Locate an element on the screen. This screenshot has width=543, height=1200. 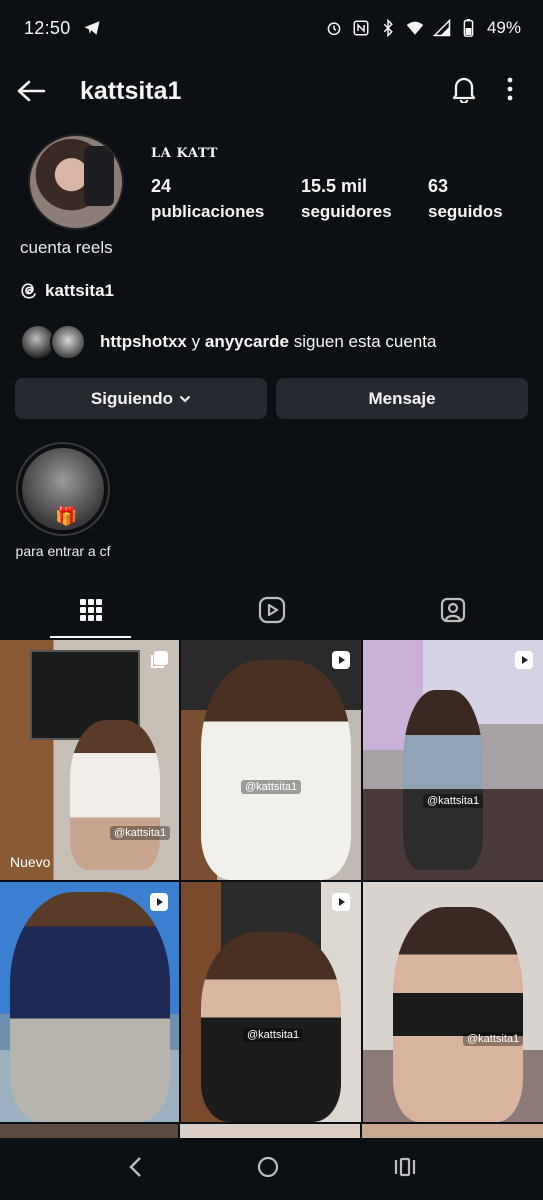
stat-followers-label: seguidores is located at coordinates (346, 211).